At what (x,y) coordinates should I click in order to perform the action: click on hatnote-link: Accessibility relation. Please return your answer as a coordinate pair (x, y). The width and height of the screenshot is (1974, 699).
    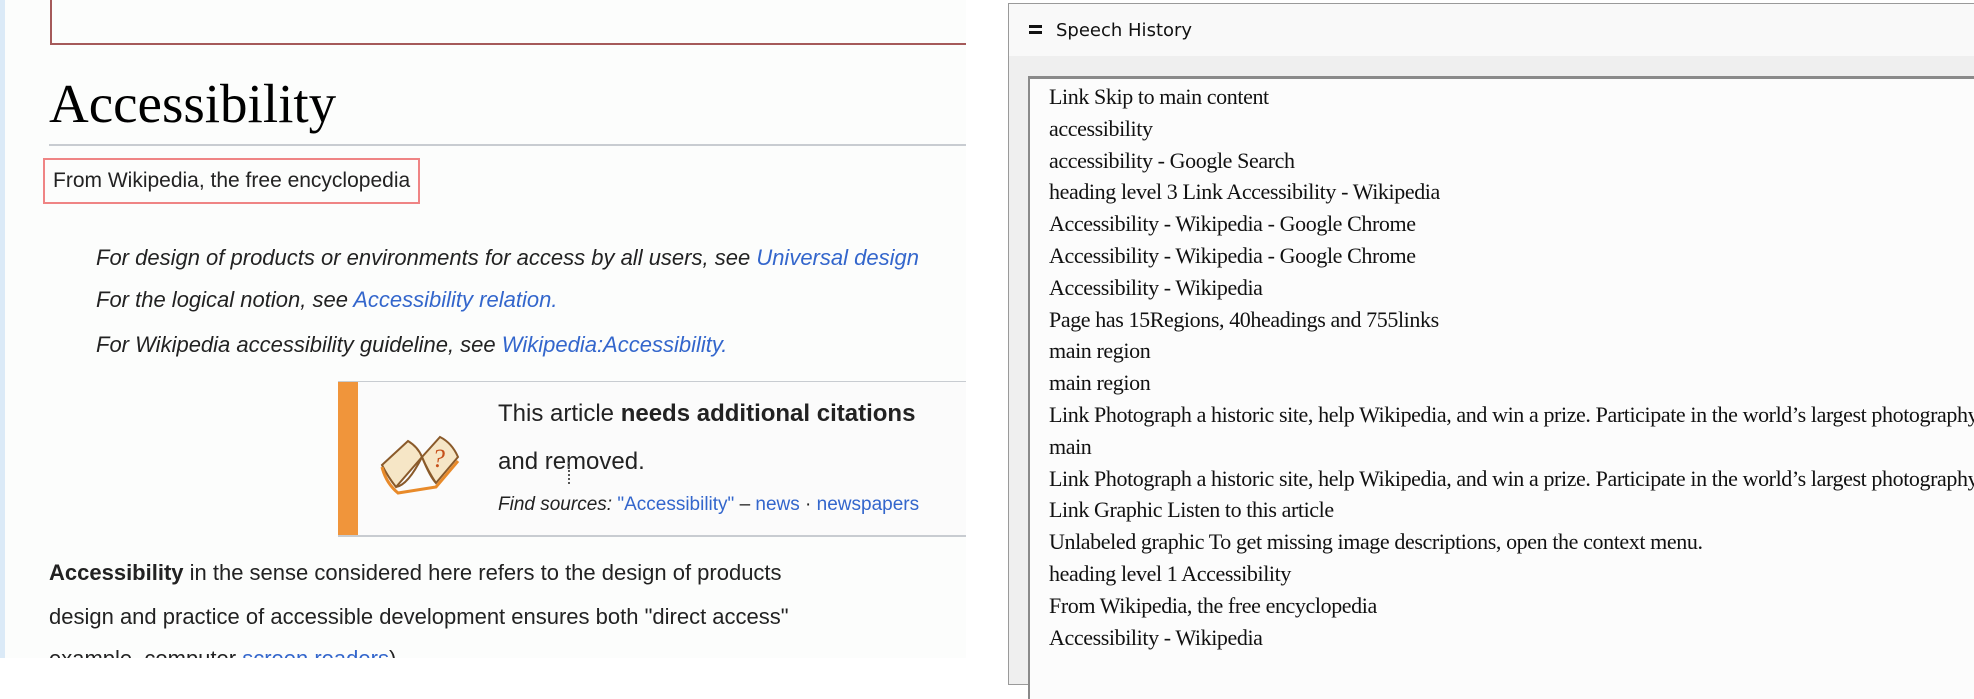
    Looking at the image, I should click on (452, 299).